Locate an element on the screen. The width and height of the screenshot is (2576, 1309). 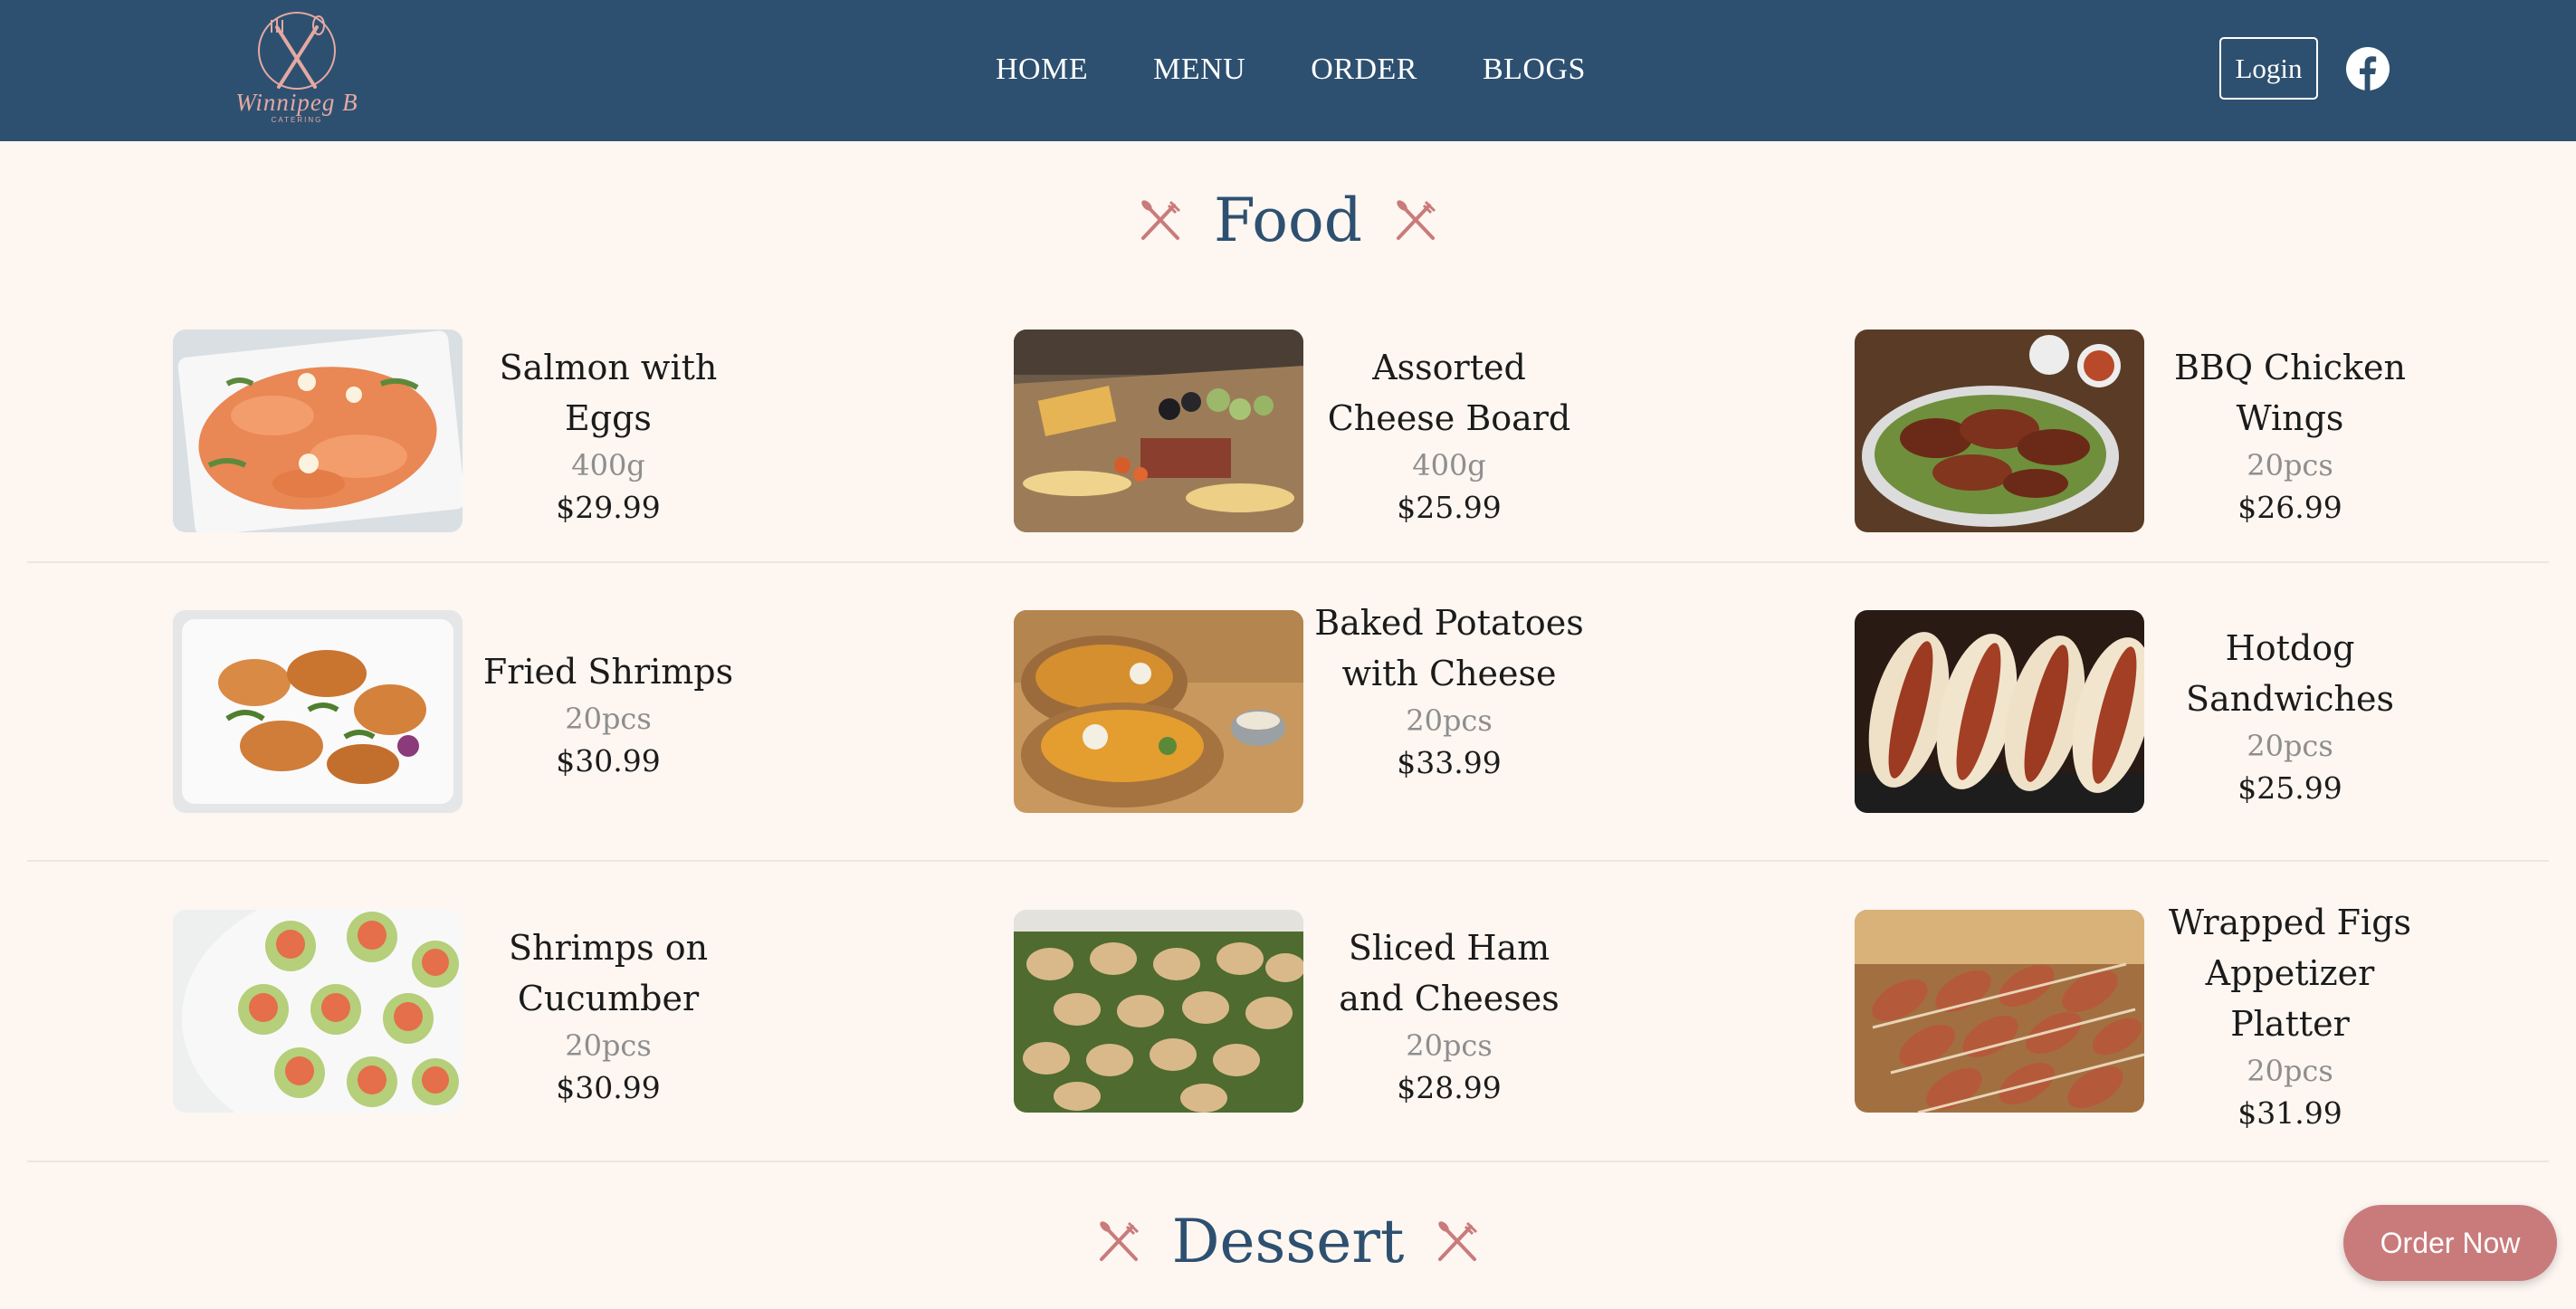
logo-subtext: CATERING is located at coordinates (297, 120).